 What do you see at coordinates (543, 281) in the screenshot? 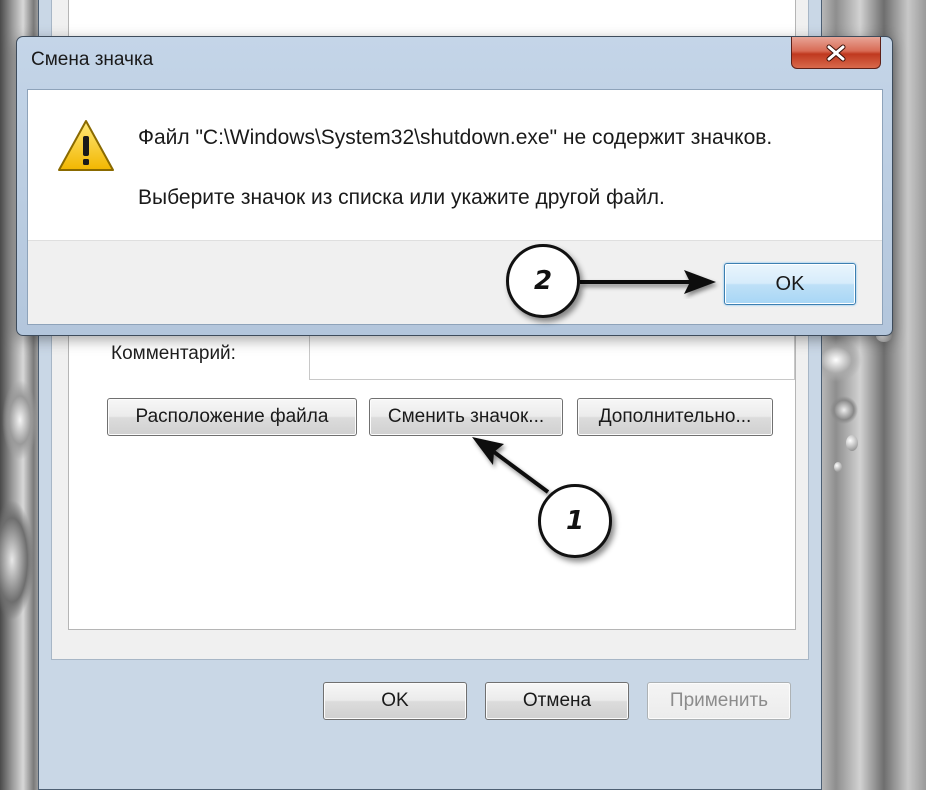
I see `callout-2: 2` at bounding box center [543, 281].